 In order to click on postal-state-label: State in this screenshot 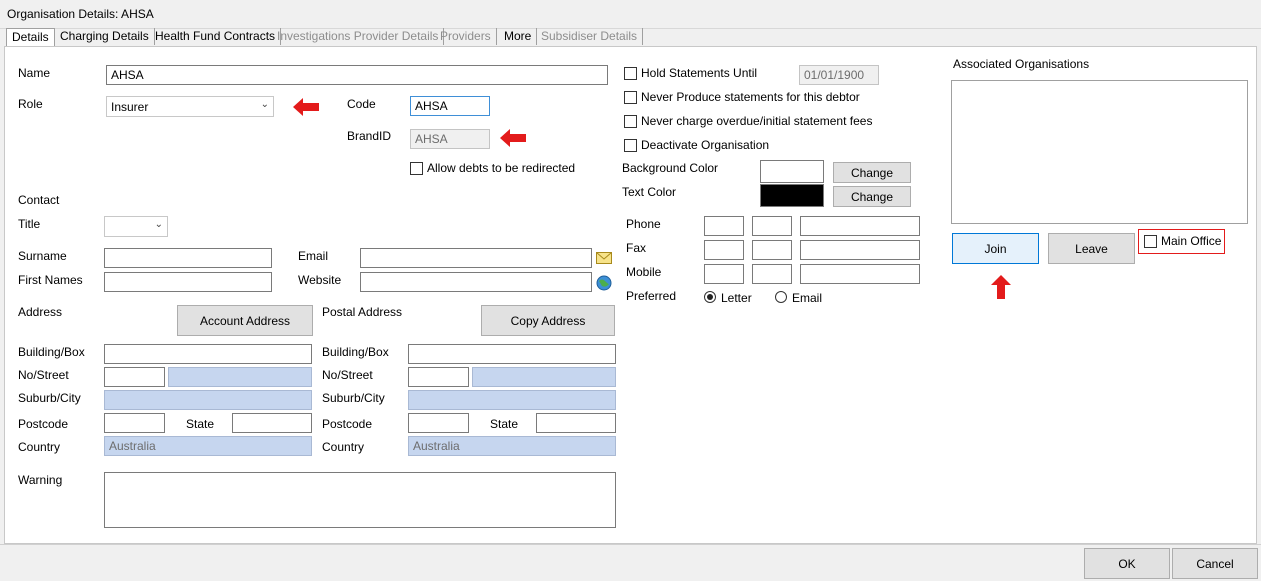, I will do `click(504, 424)`.